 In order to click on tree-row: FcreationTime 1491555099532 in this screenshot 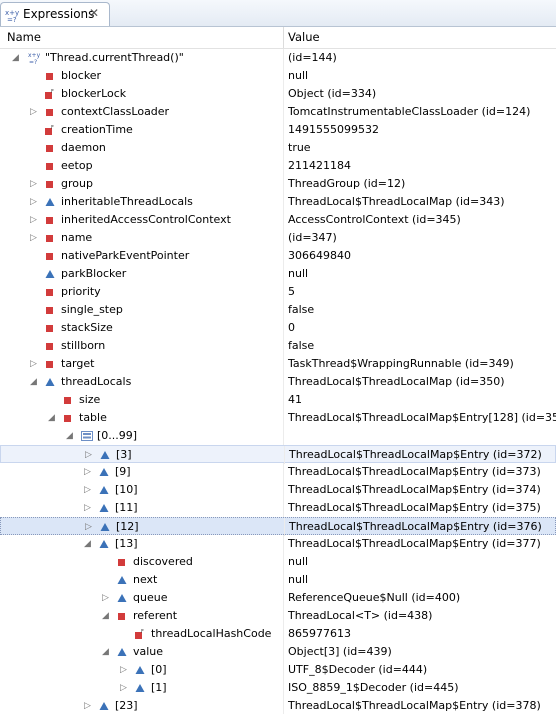, I will do `click(278, 130)`.